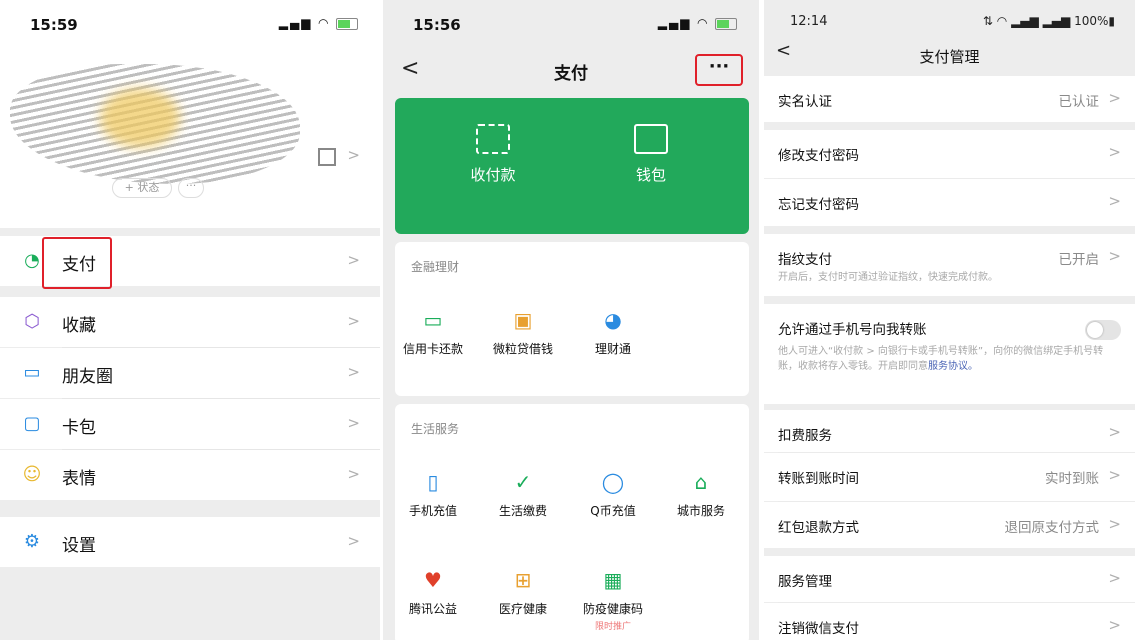  I want to click on highlight-box-pay, so click(77, 263).